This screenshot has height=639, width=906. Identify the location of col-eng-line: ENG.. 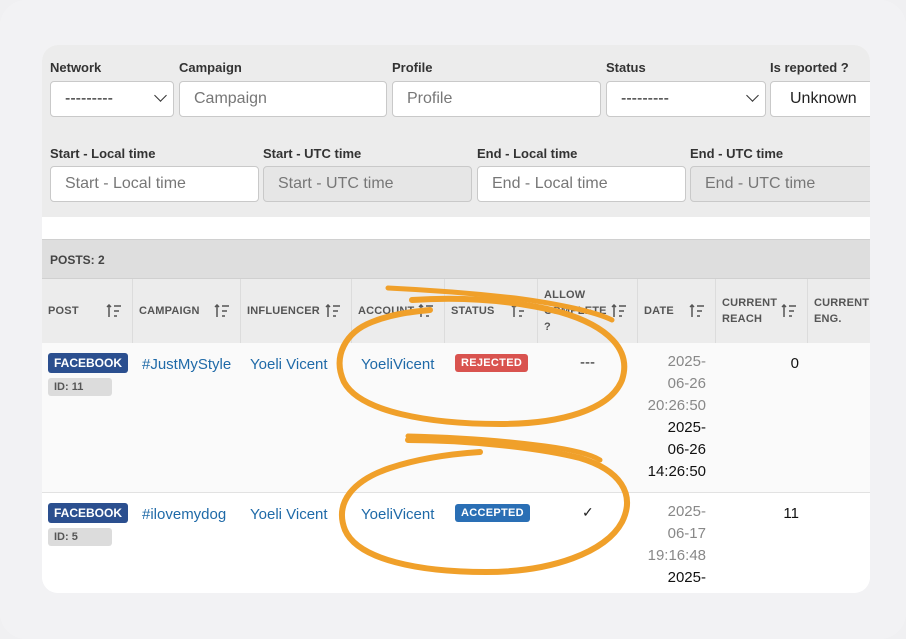
(828, 319).